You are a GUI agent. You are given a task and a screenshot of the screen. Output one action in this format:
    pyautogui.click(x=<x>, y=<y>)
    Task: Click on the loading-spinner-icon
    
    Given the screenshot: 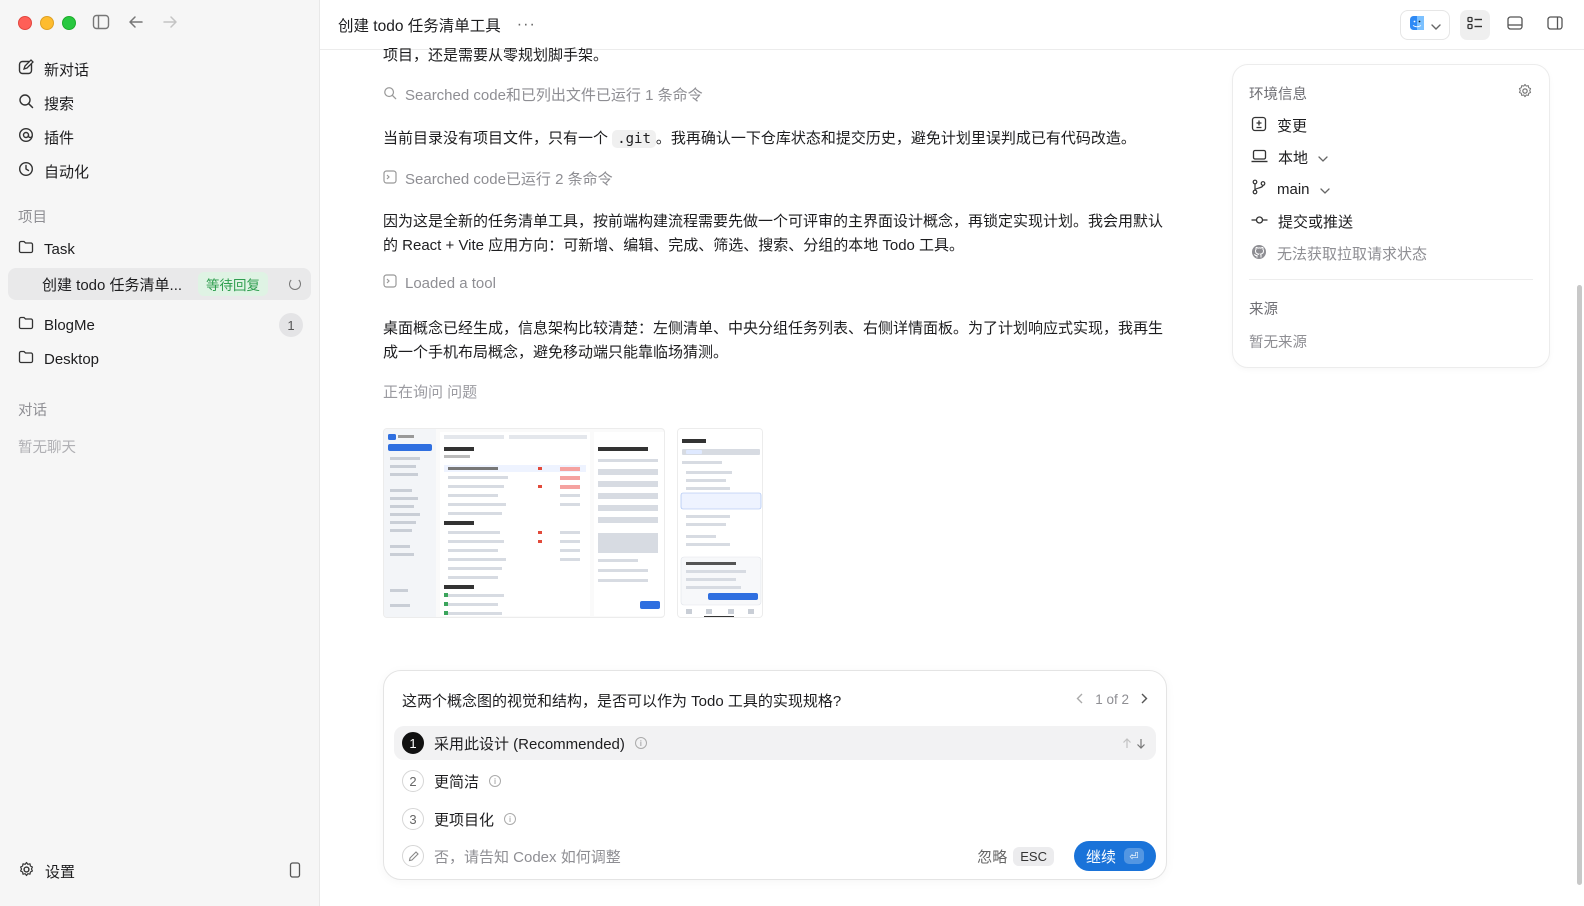 What is the action you would take?
    pyautogui.click(x=295, y=284)
    